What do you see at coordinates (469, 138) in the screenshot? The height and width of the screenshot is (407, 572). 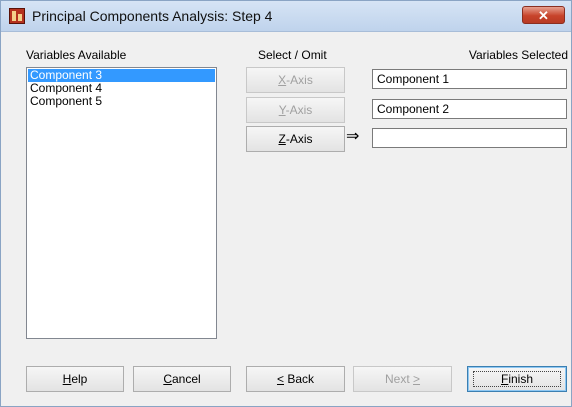 I see `z-axis-field` at bounding box center [469, 138].